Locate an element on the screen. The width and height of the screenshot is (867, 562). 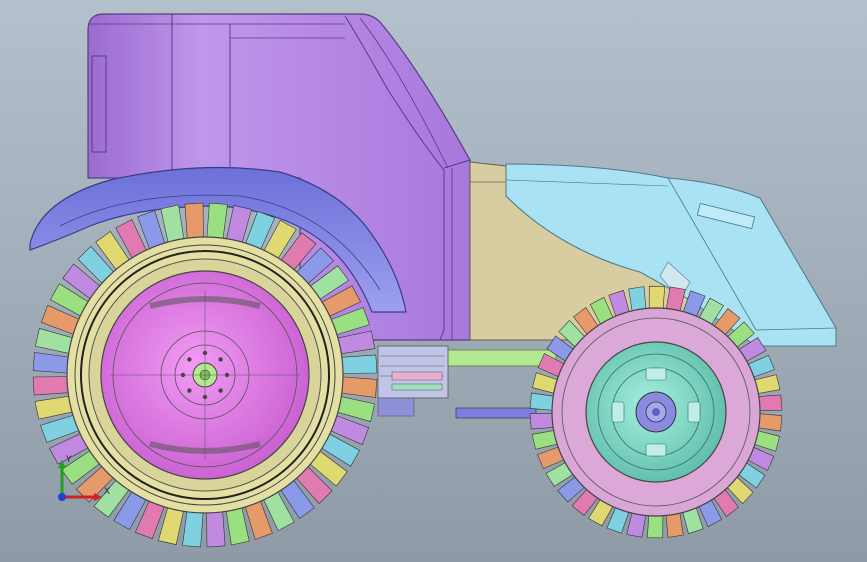
front-wheel is located at coordinates (656, 412).